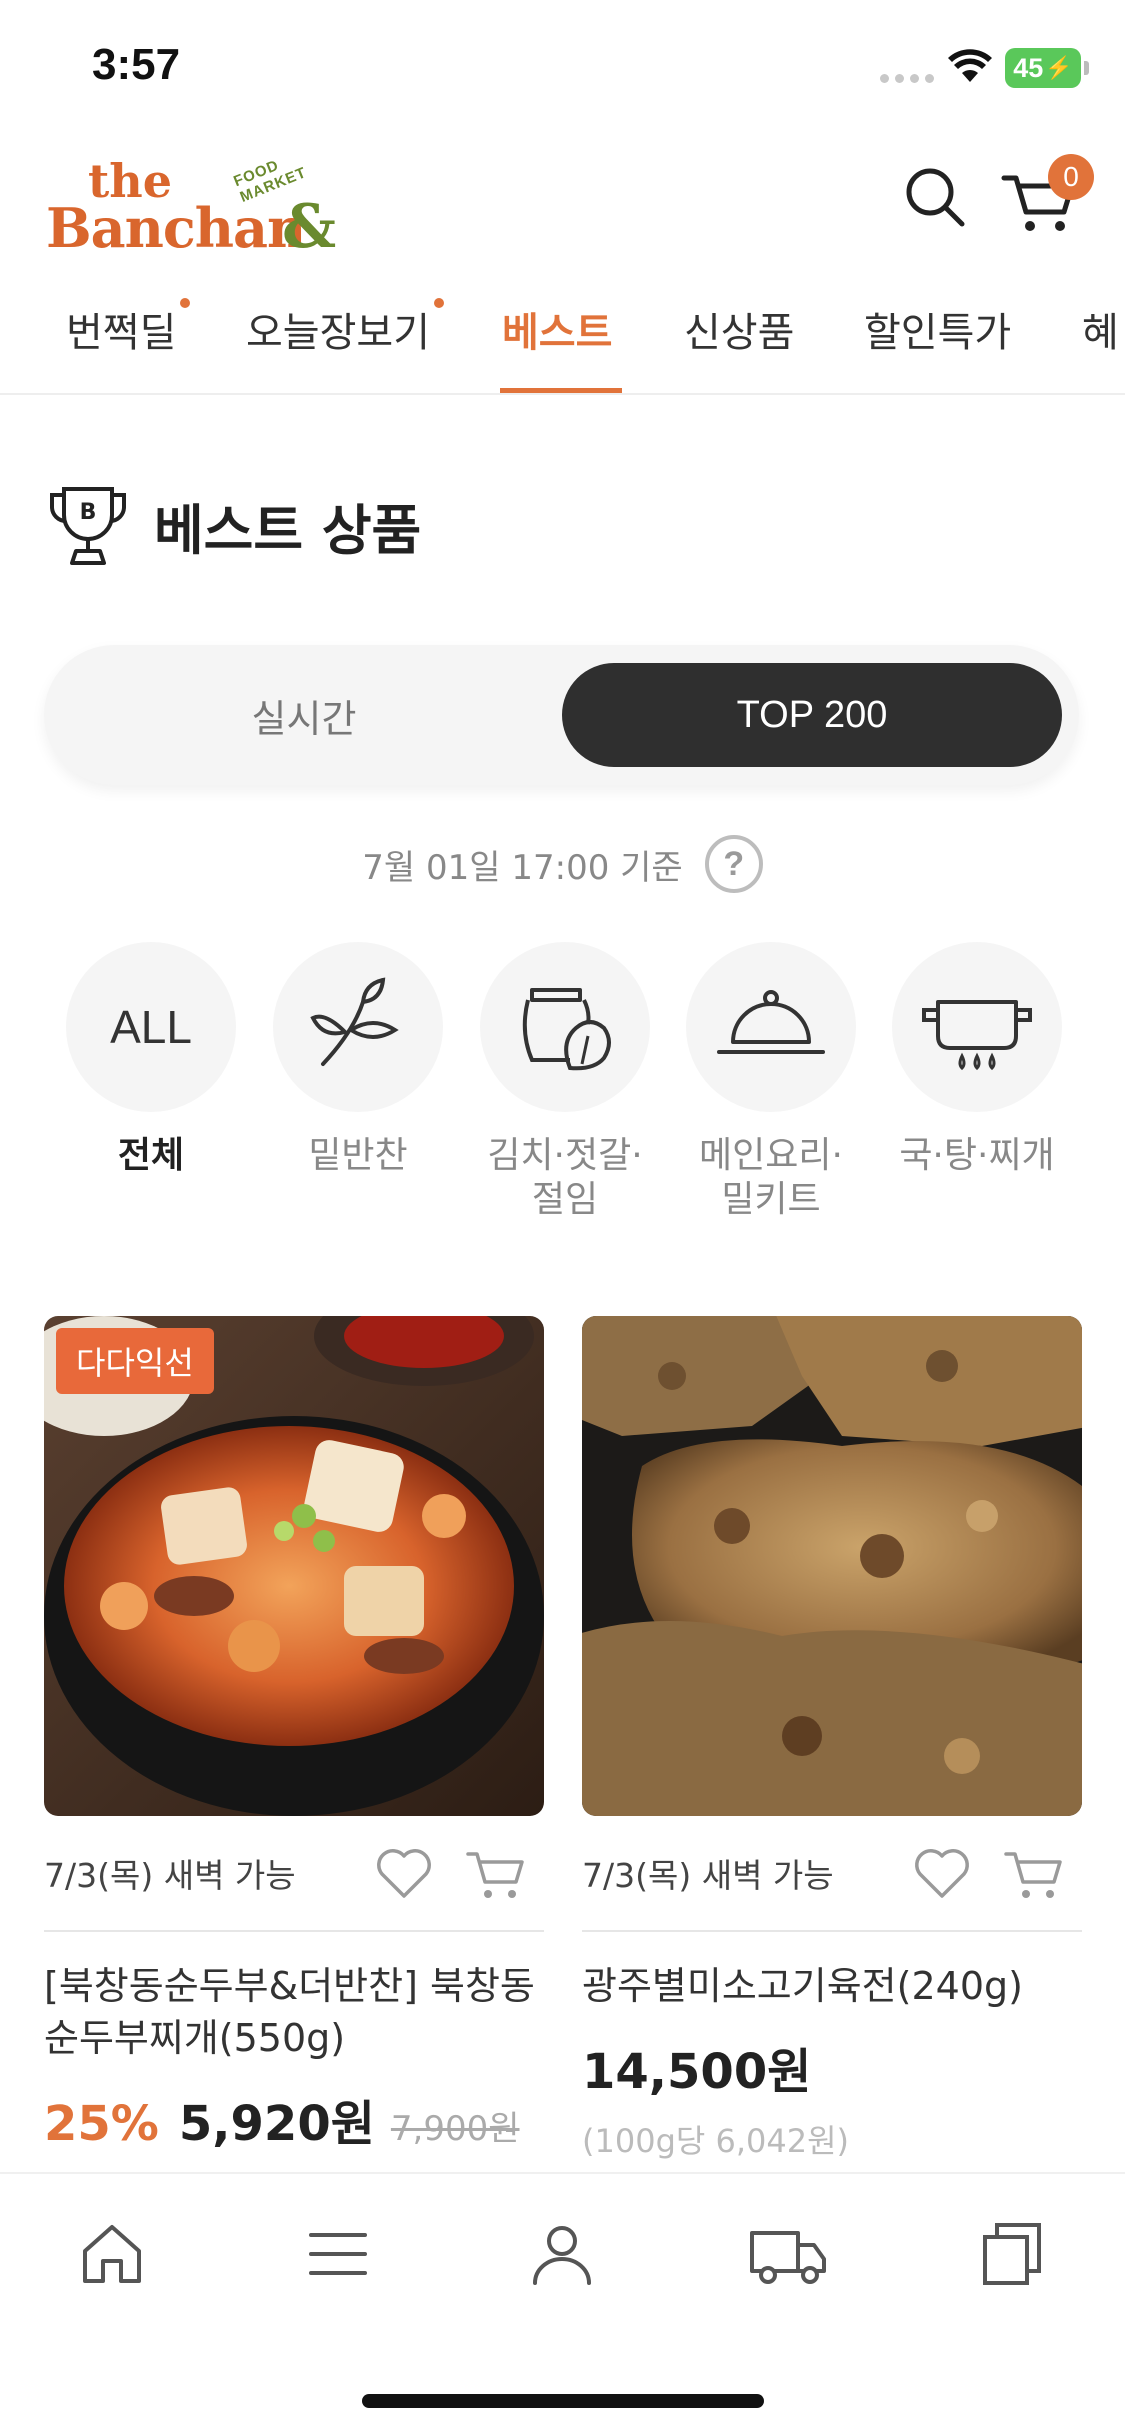 This screenshot has height=2436, width=1125. I want to click on tab-label: 번쩍딜, so click(121, 333).